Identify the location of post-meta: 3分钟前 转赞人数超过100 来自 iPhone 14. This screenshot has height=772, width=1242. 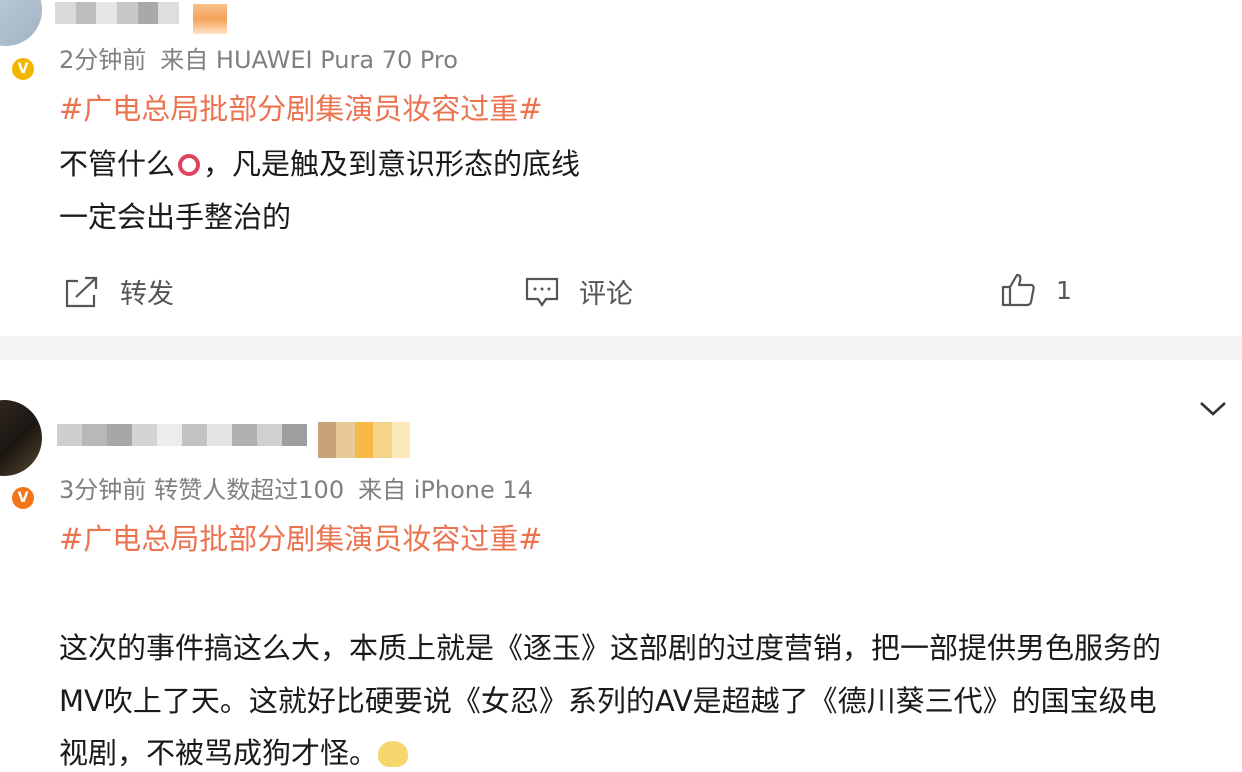
(296, 487).